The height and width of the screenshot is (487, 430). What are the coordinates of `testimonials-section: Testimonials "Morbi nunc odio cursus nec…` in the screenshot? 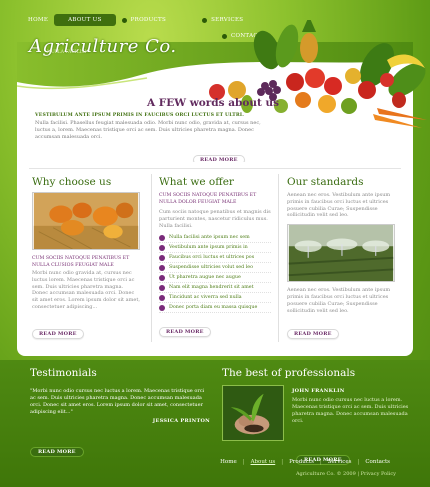 It's located at (120, 412).